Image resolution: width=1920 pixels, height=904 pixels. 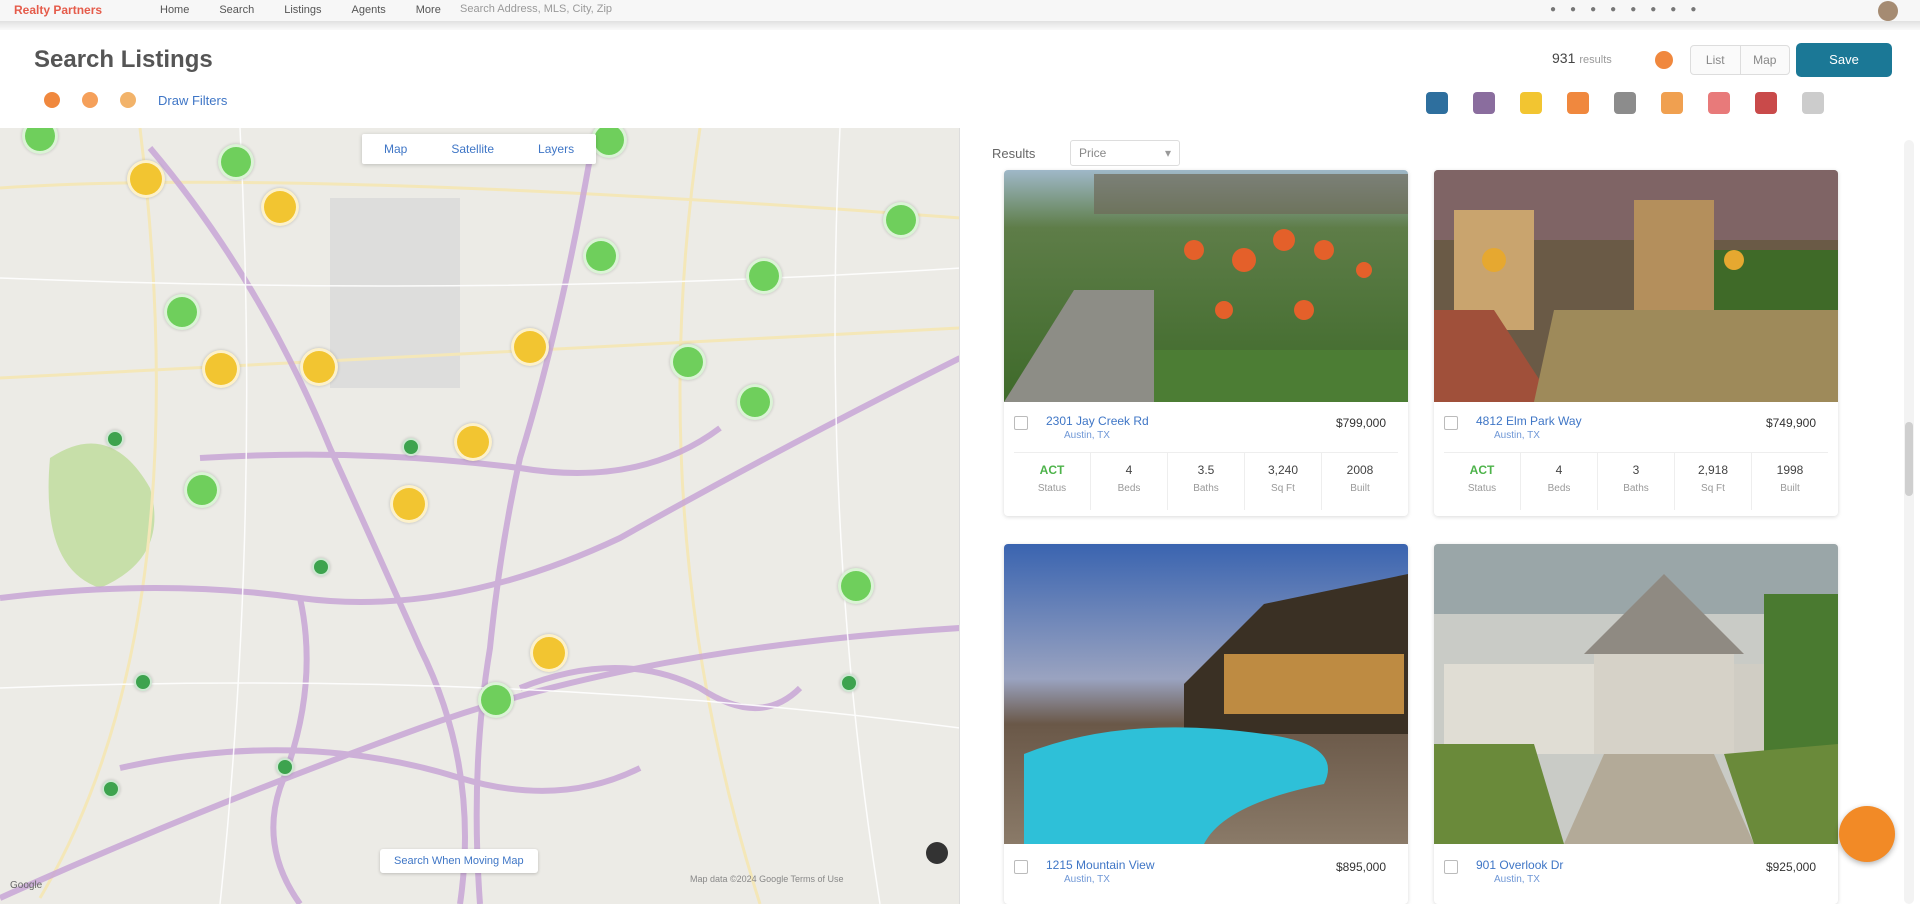 I want to click on stat-status: ACT Status, so click(x=1052, y=481).